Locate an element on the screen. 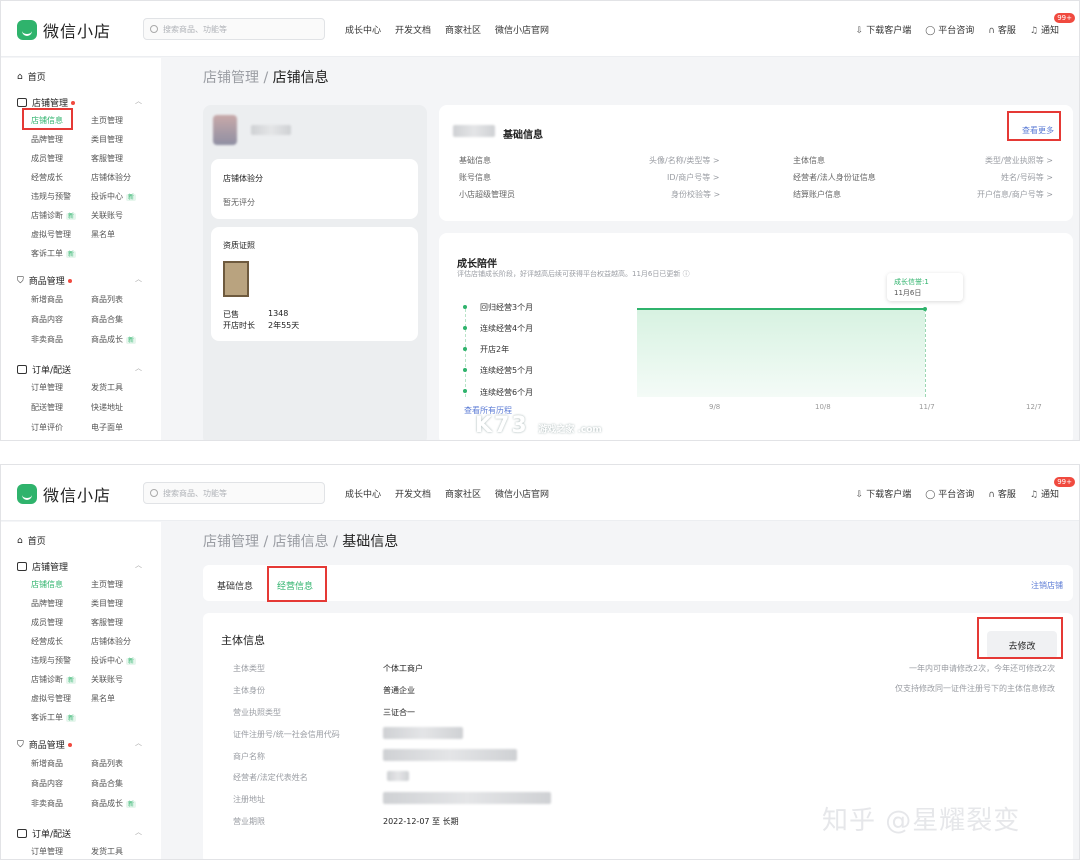 The height and width of the screenshot is (860, 1080). sidebar-item-delivery: 配送管理 is located at coordinates (47, 407).